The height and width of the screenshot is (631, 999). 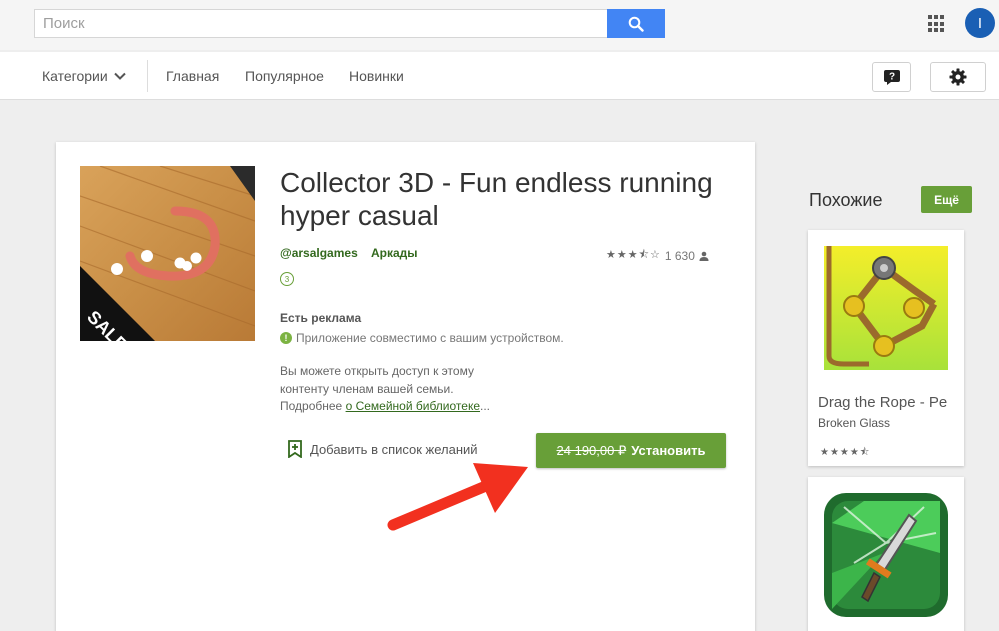 I want to click on categories-label: Категории, so click(x=75, y=76).